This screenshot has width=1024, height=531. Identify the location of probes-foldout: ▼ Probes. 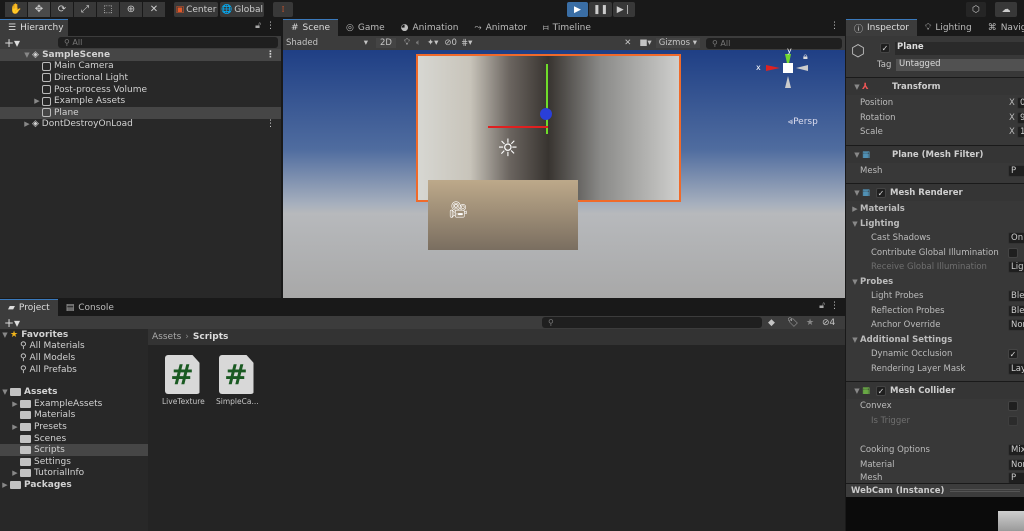
(935, 282).